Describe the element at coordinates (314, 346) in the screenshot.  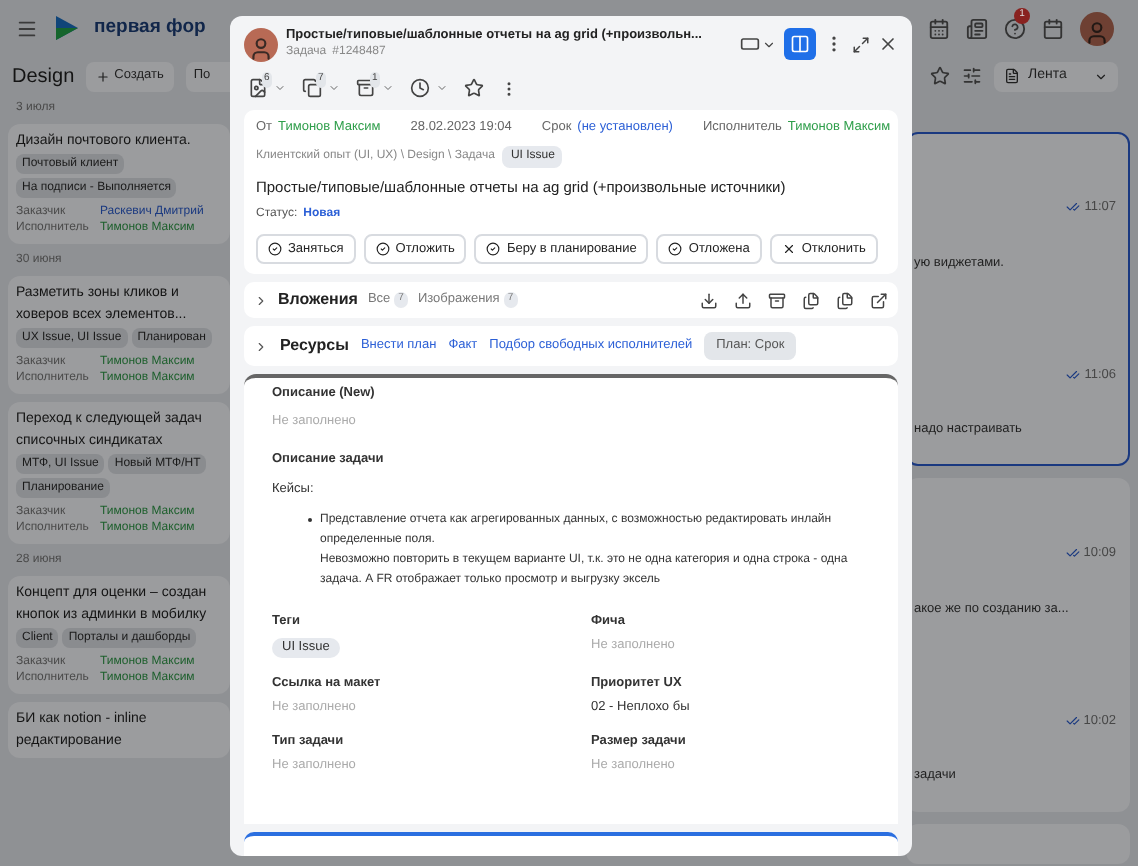
I see `section-title: Ресурсы` at that location.